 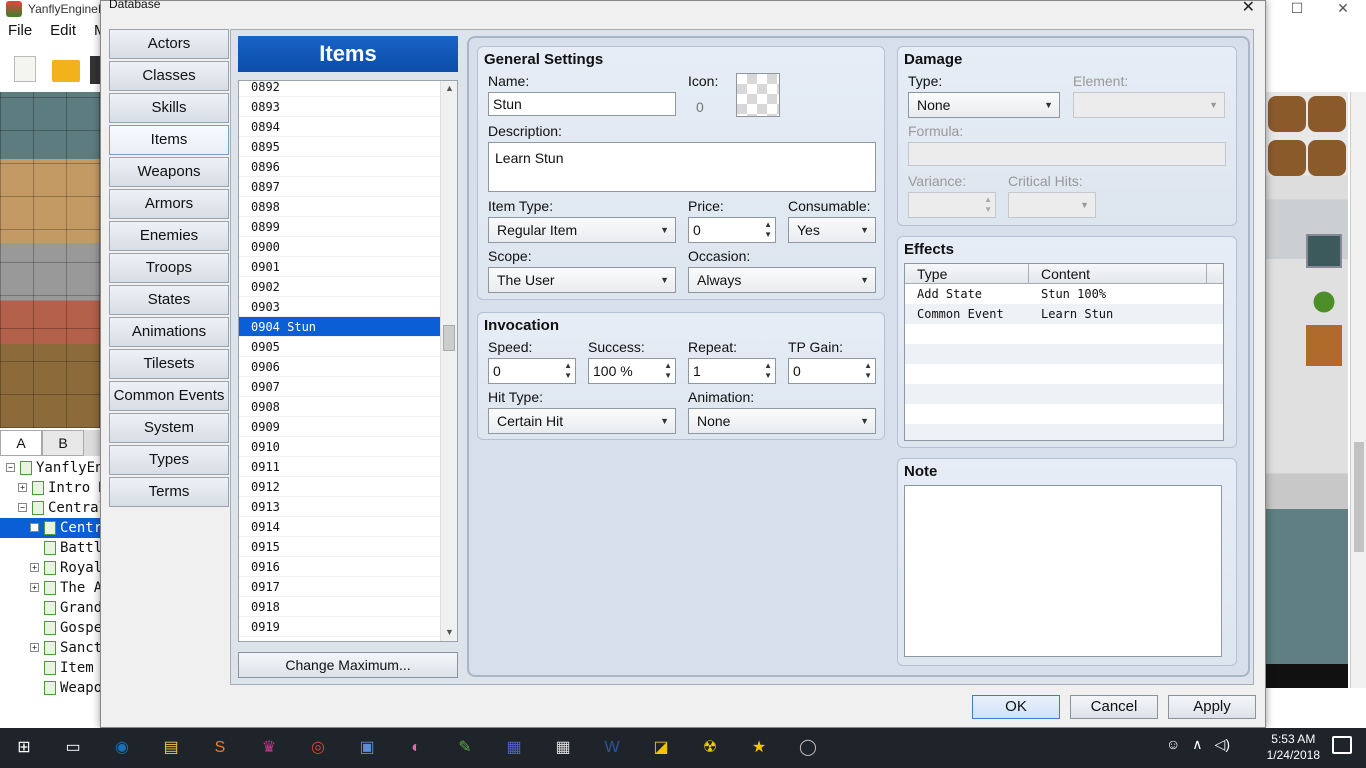 I want to click on sublime-text-icon: S, so click(x=220, y=748).